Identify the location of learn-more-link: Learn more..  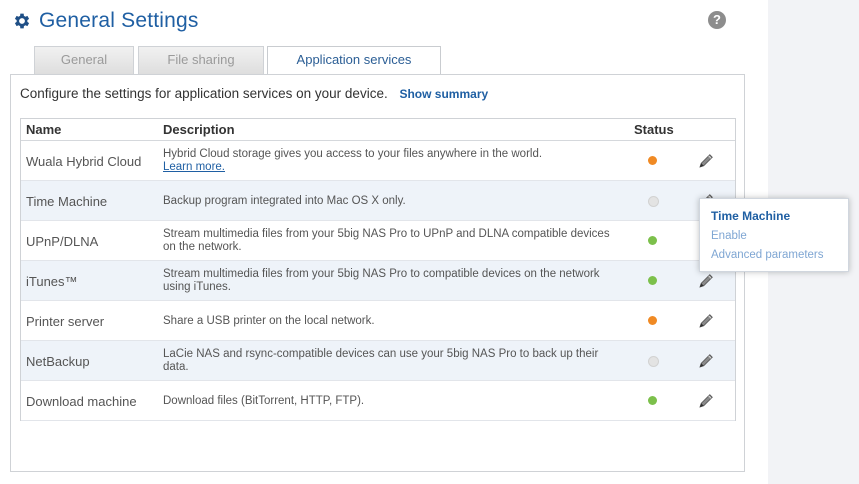
(393, 167).